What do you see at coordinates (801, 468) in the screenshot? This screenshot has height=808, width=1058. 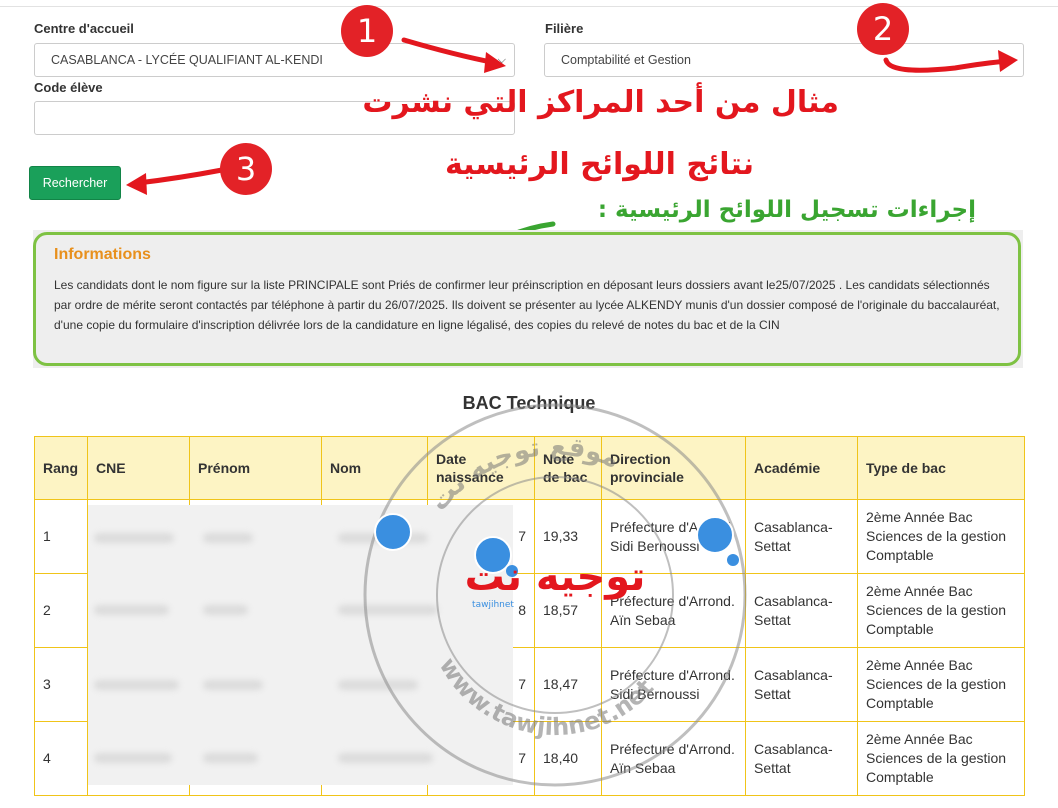 I see `col-header: Académie` at bounding box center [801, 468].